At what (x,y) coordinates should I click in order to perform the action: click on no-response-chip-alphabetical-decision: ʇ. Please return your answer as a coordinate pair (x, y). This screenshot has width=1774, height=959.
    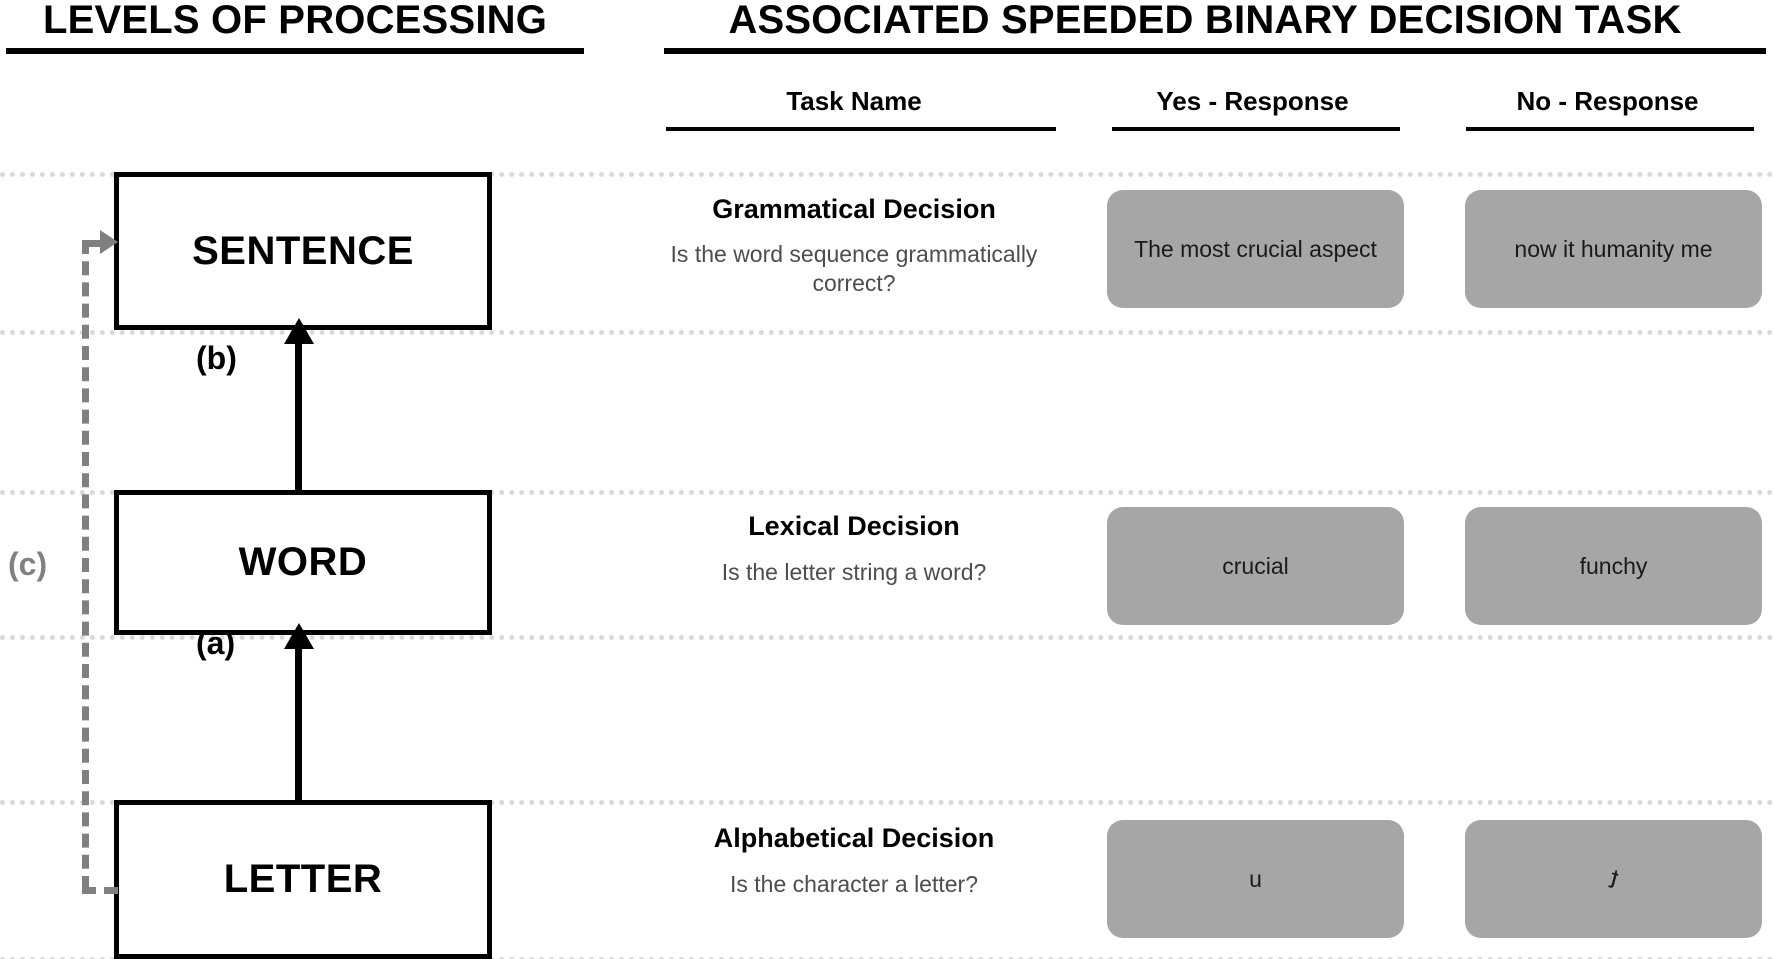
    Looking at the image, I should click on (1613, 879).